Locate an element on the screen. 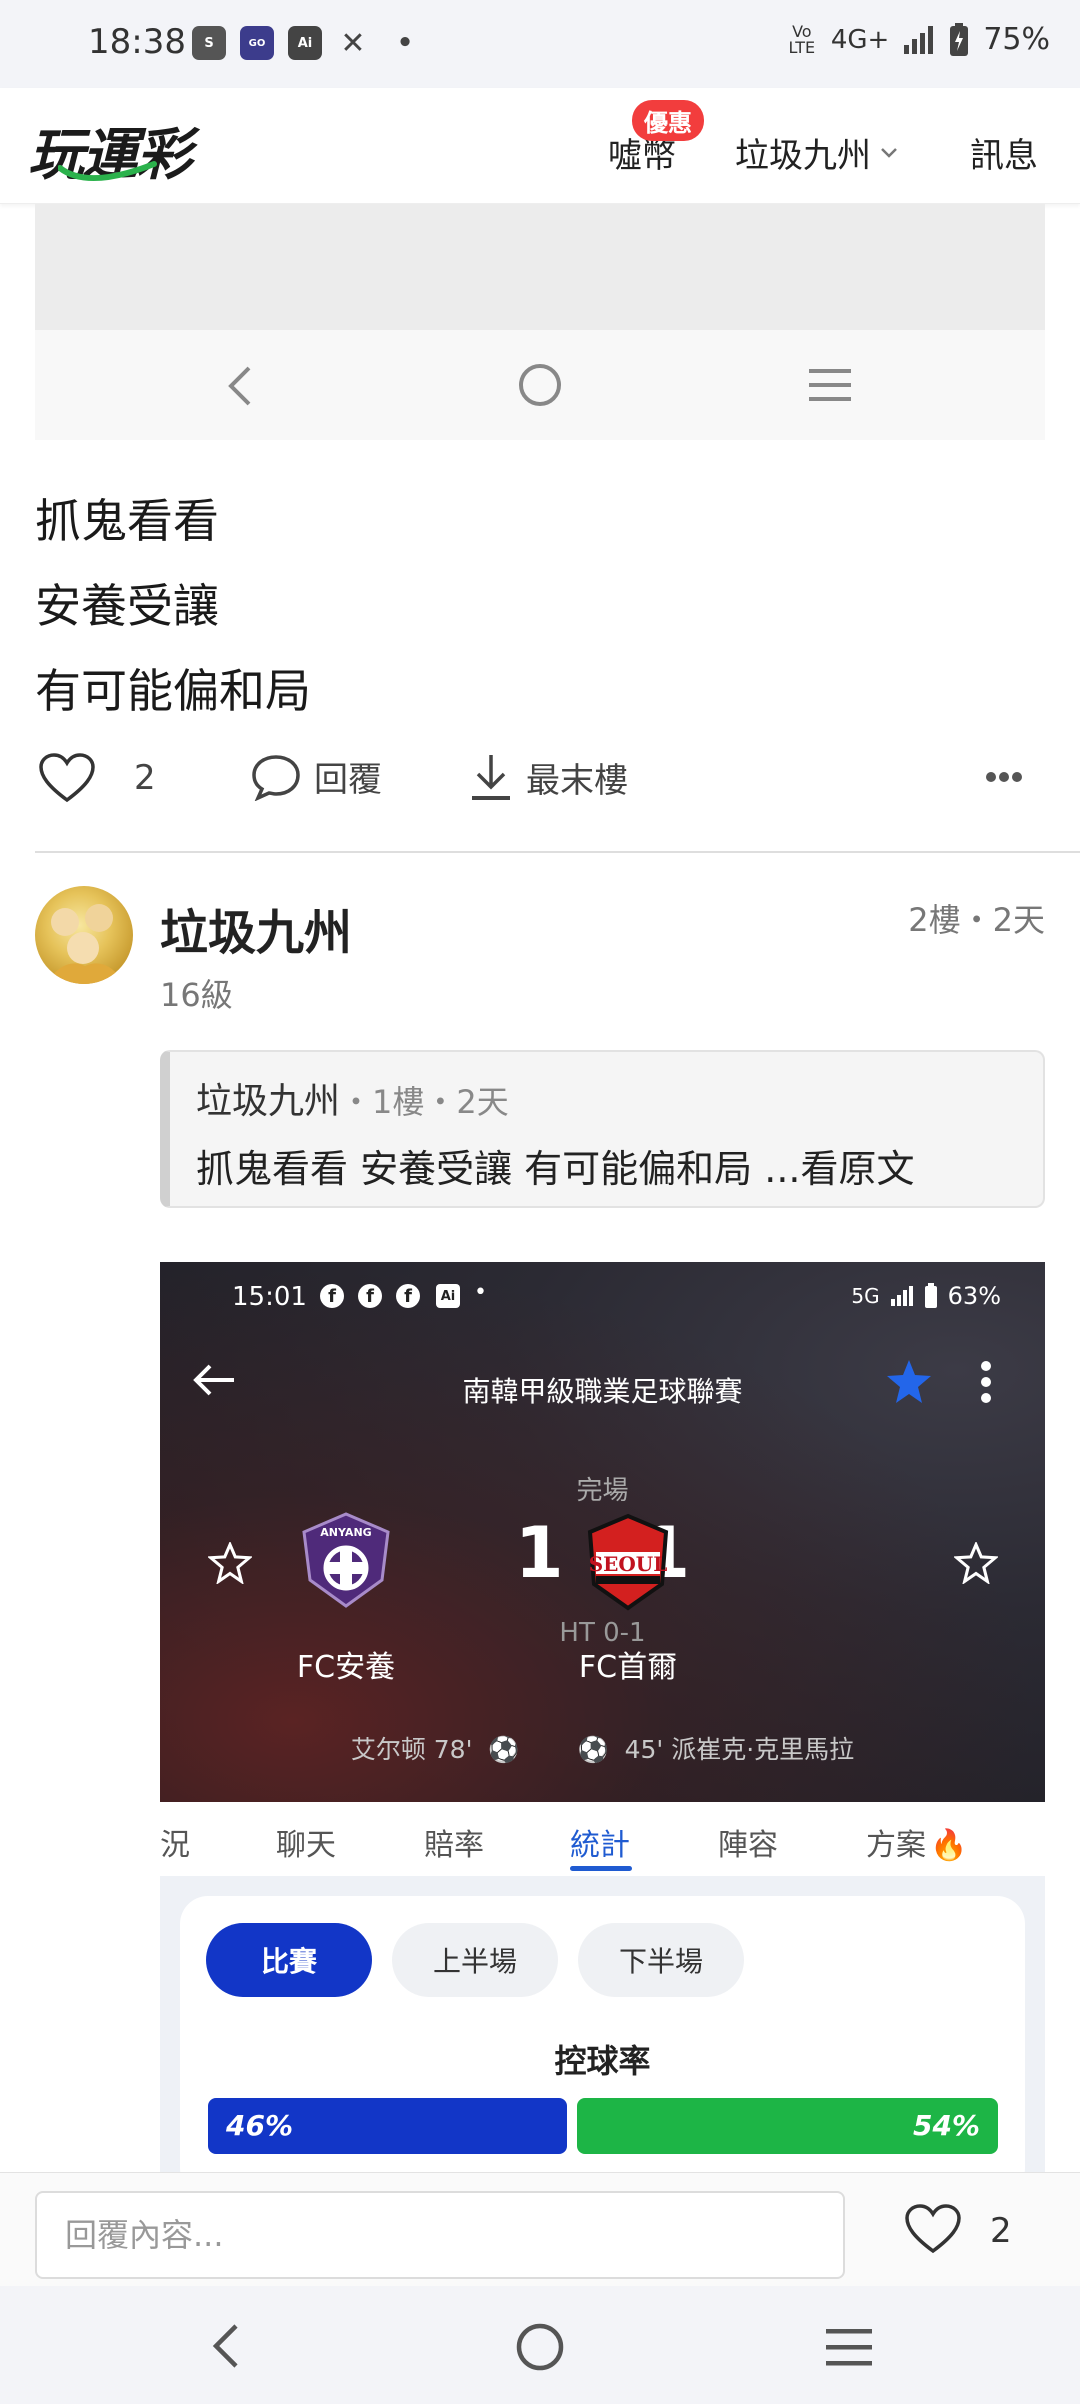 The image size is (1080, 2404). tab-lineup: 陣容 is located at coordinates (748, 1842).